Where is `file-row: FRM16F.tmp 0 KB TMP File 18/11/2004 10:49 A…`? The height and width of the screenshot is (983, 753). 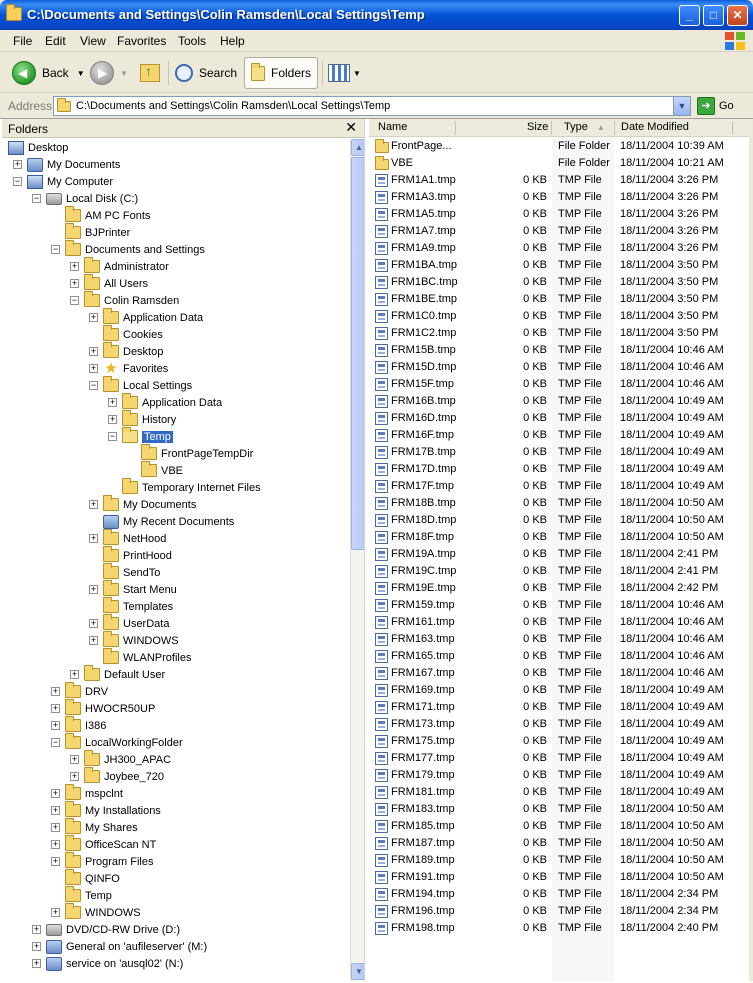 file-row: FRM16F.tmp 0 KB TMP File 18/11/2004 10:49 A… is located at coordinates (561, 435).